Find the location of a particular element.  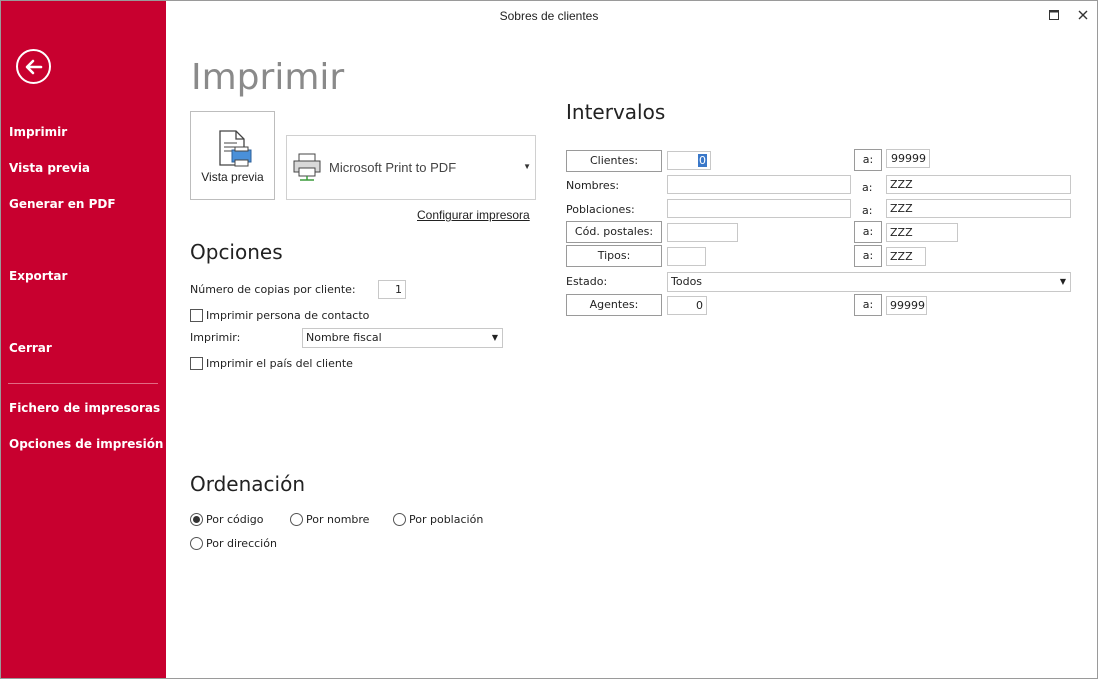

sort-by-name-label: Por nombre is located at coordinates (337, 519).